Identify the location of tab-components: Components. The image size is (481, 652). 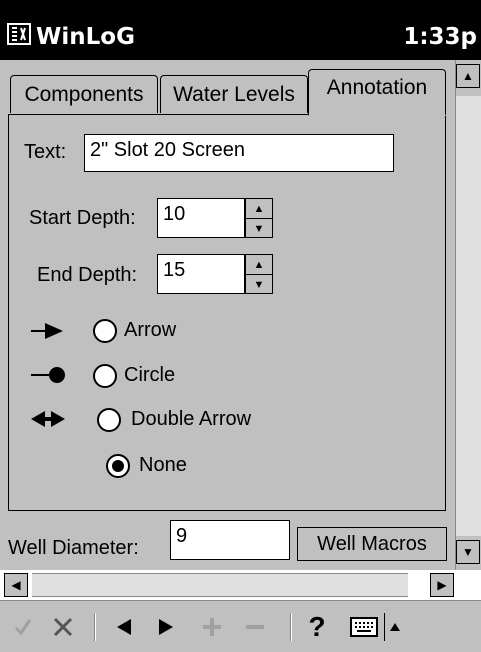
(84, 94).